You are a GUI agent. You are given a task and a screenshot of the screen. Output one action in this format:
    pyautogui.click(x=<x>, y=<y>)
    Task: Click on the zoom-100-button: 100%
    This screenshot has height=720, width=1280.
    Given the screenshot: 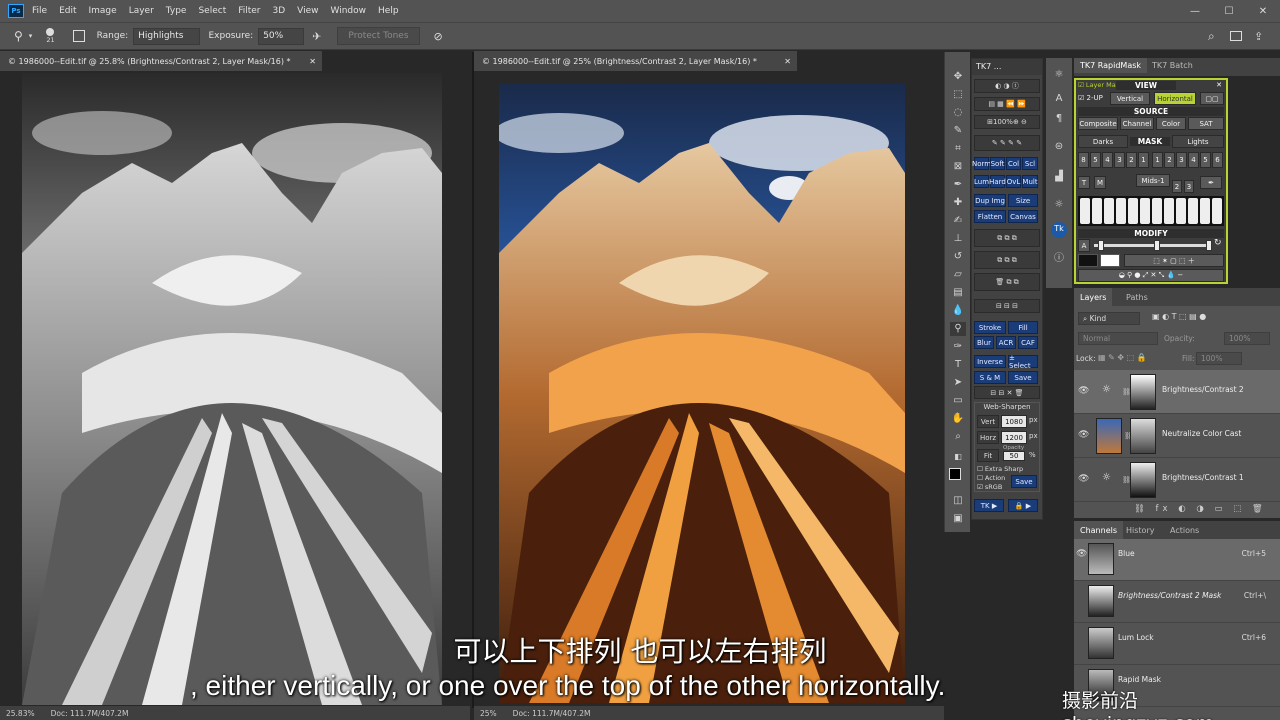 What is the action you would take?
    pyautogui.click(x=1003, y=122)
    